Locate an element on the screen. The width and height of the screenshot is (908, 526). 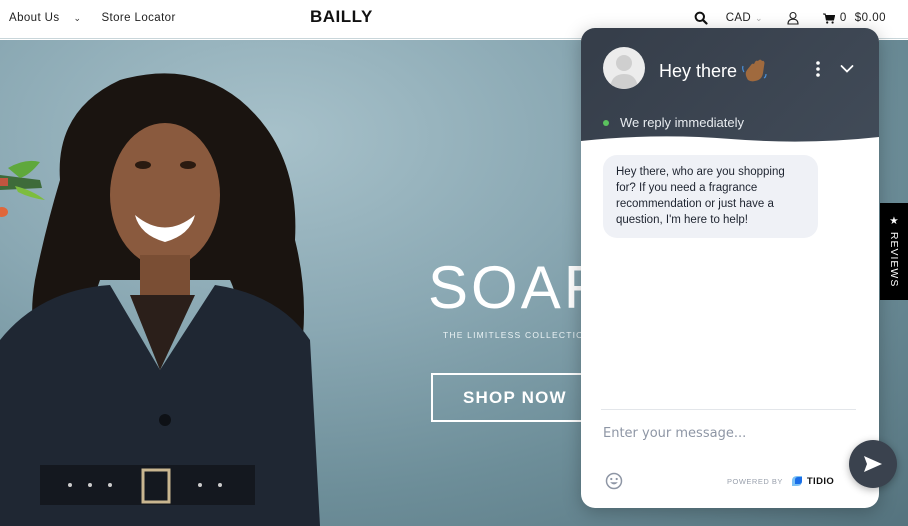
cart-icon is located at coordinates (828, 18).